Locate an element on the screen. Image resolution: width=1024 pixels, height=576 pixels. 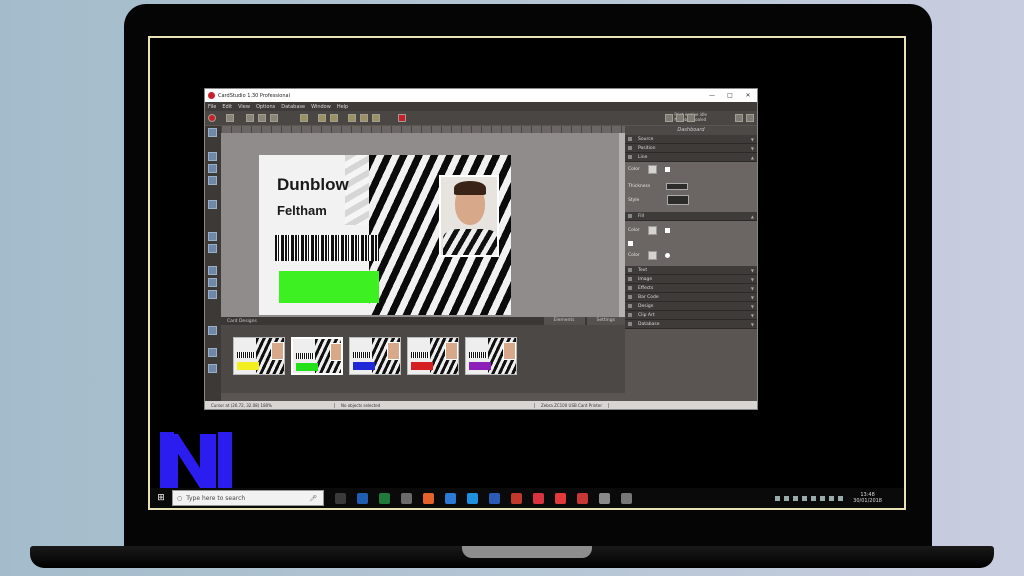
menu-window: Window is located at coordinates (321, 107).